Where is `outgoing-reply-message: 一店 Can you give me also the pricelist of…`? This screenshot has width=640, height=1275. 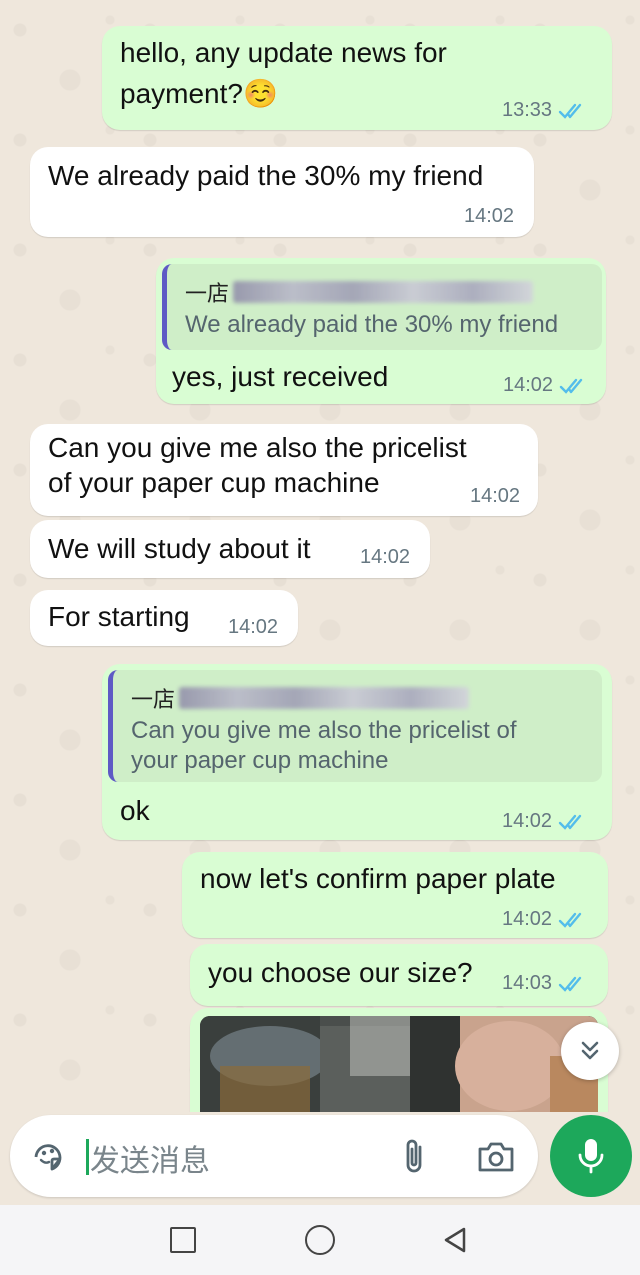
outgoing-reply-message: 一店 Can you give me also the pricelist of… is located at coordinates (357, 752).